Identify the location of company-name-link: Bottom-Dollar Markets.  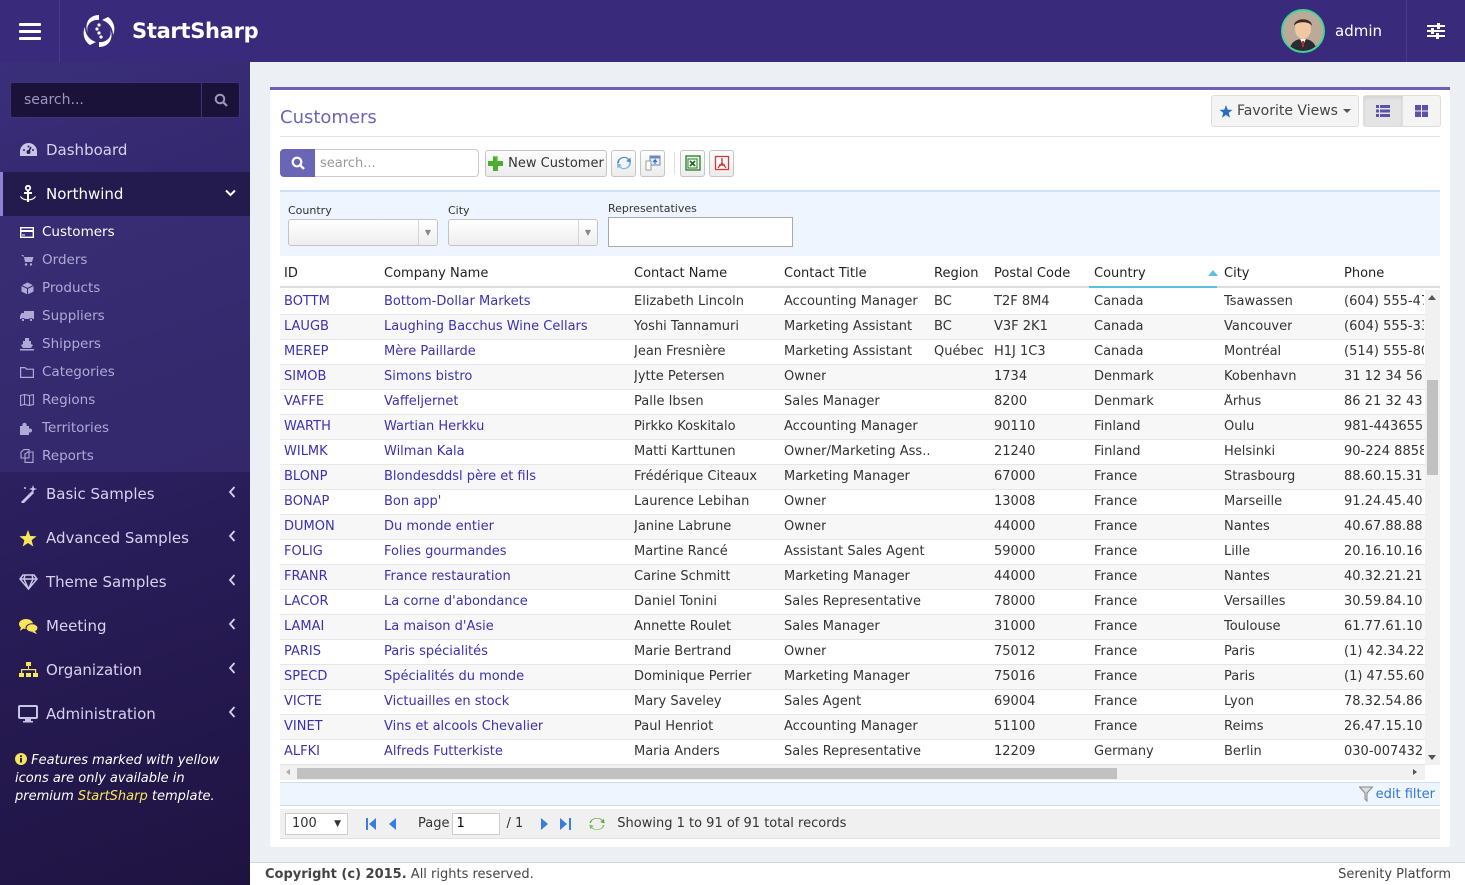
(457, 301).